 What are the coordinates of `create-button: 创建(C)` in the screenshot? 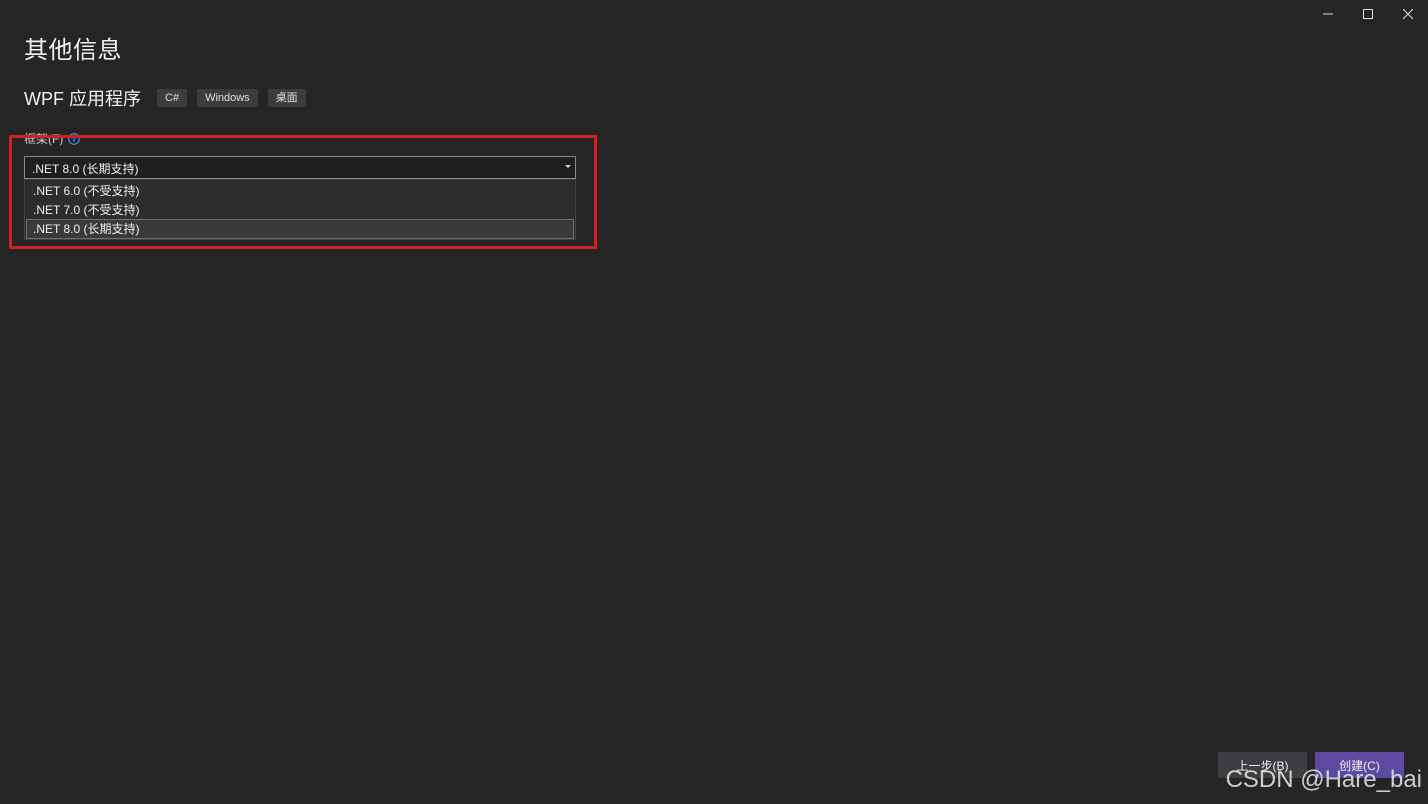 It's located at (1359, 765).